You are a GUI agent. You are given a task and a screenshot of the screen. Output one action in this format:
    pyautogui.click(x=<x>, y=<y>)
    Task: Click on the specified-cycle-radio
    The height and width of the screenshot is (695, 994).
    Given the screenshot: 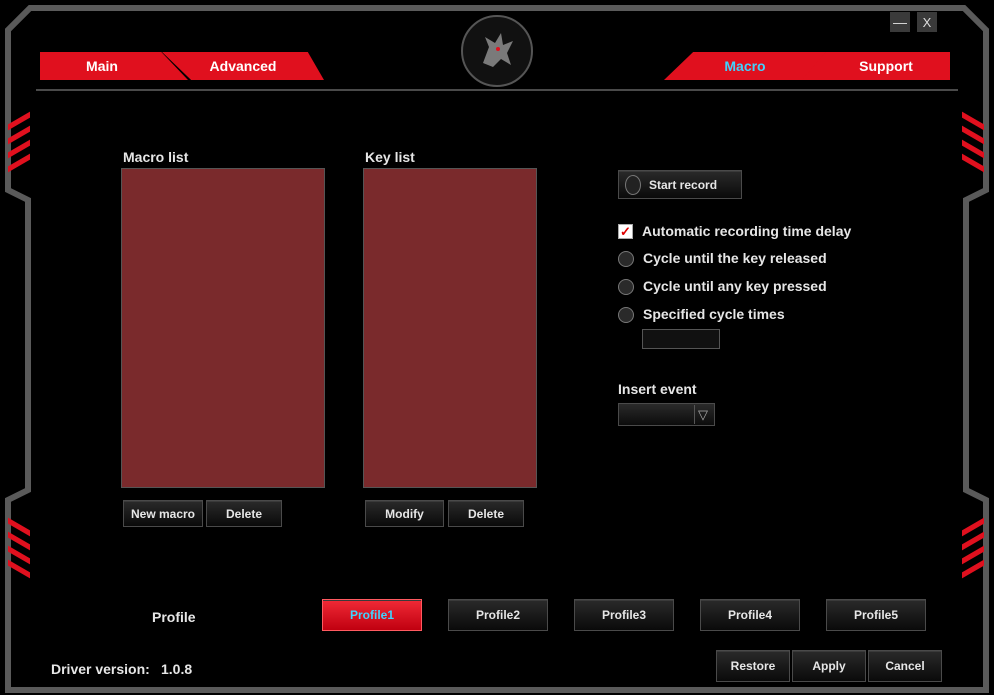 What is the action you would take?
    pyautogui.click(x=626, y=315)
    